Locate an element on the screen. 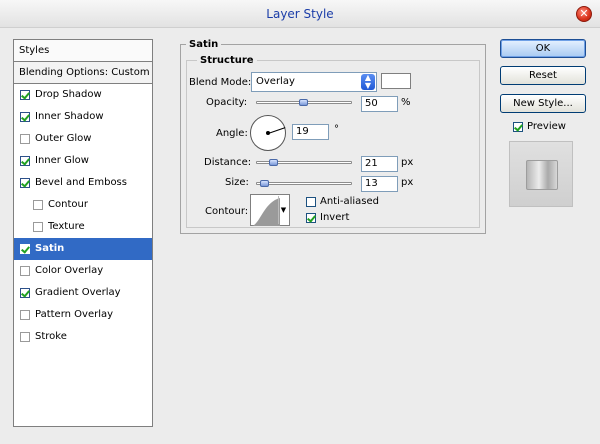 Image resolution: width=600 pixels, height=444 pixels. style-item-drop-shadow: Drop Shadow is located at coordinates (83, 95).